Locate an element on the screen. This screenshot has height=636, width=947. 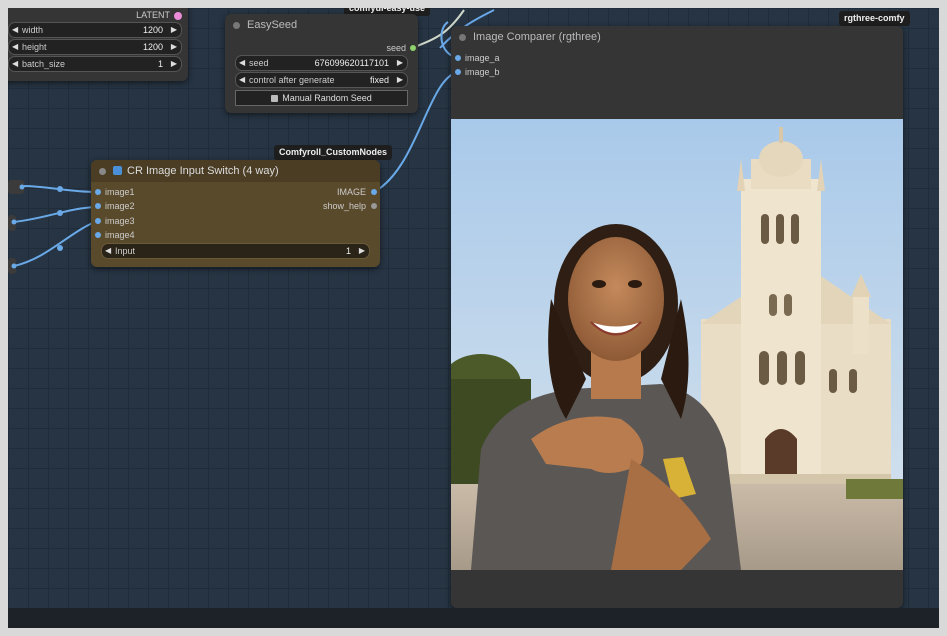
switch-icon is located at coordinates (117, 170).